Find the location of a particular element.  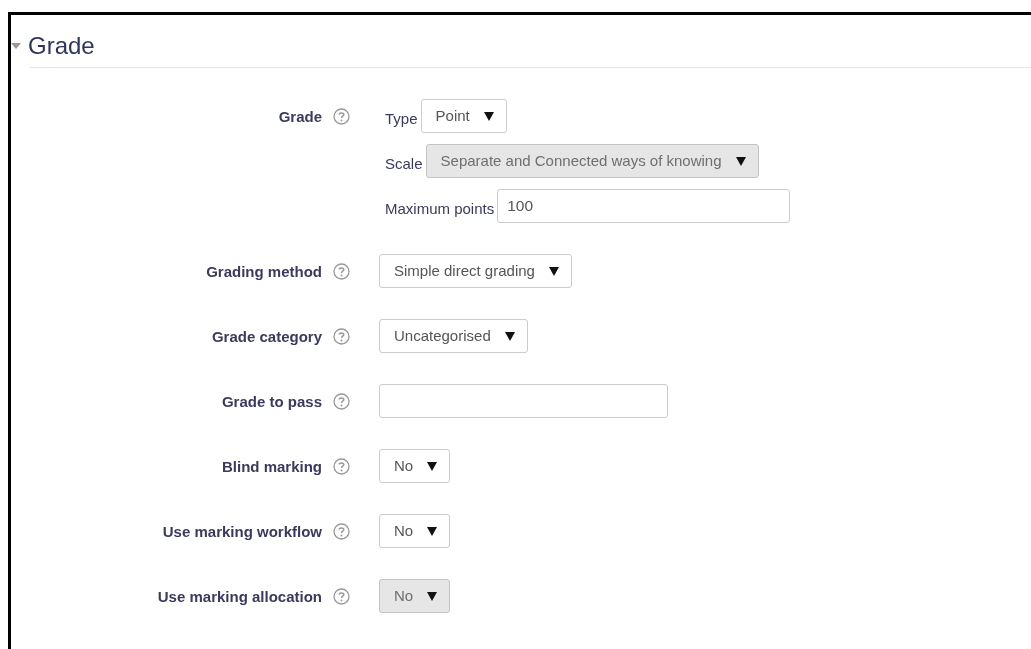

field-label: Blind marking is located at coordinates (271, 467).